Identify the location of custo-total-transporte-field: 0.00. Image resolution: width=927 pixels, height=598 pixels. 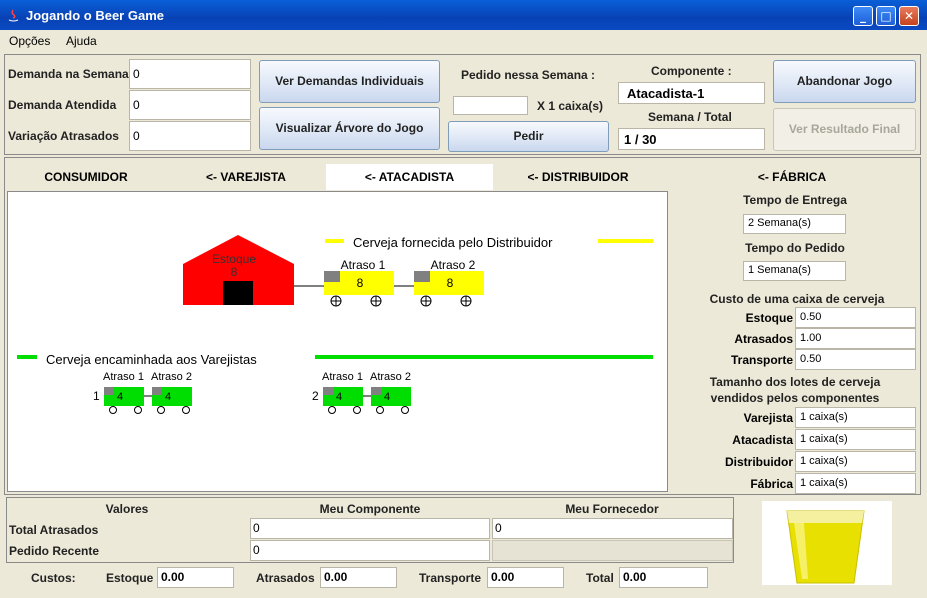
(525, 577).